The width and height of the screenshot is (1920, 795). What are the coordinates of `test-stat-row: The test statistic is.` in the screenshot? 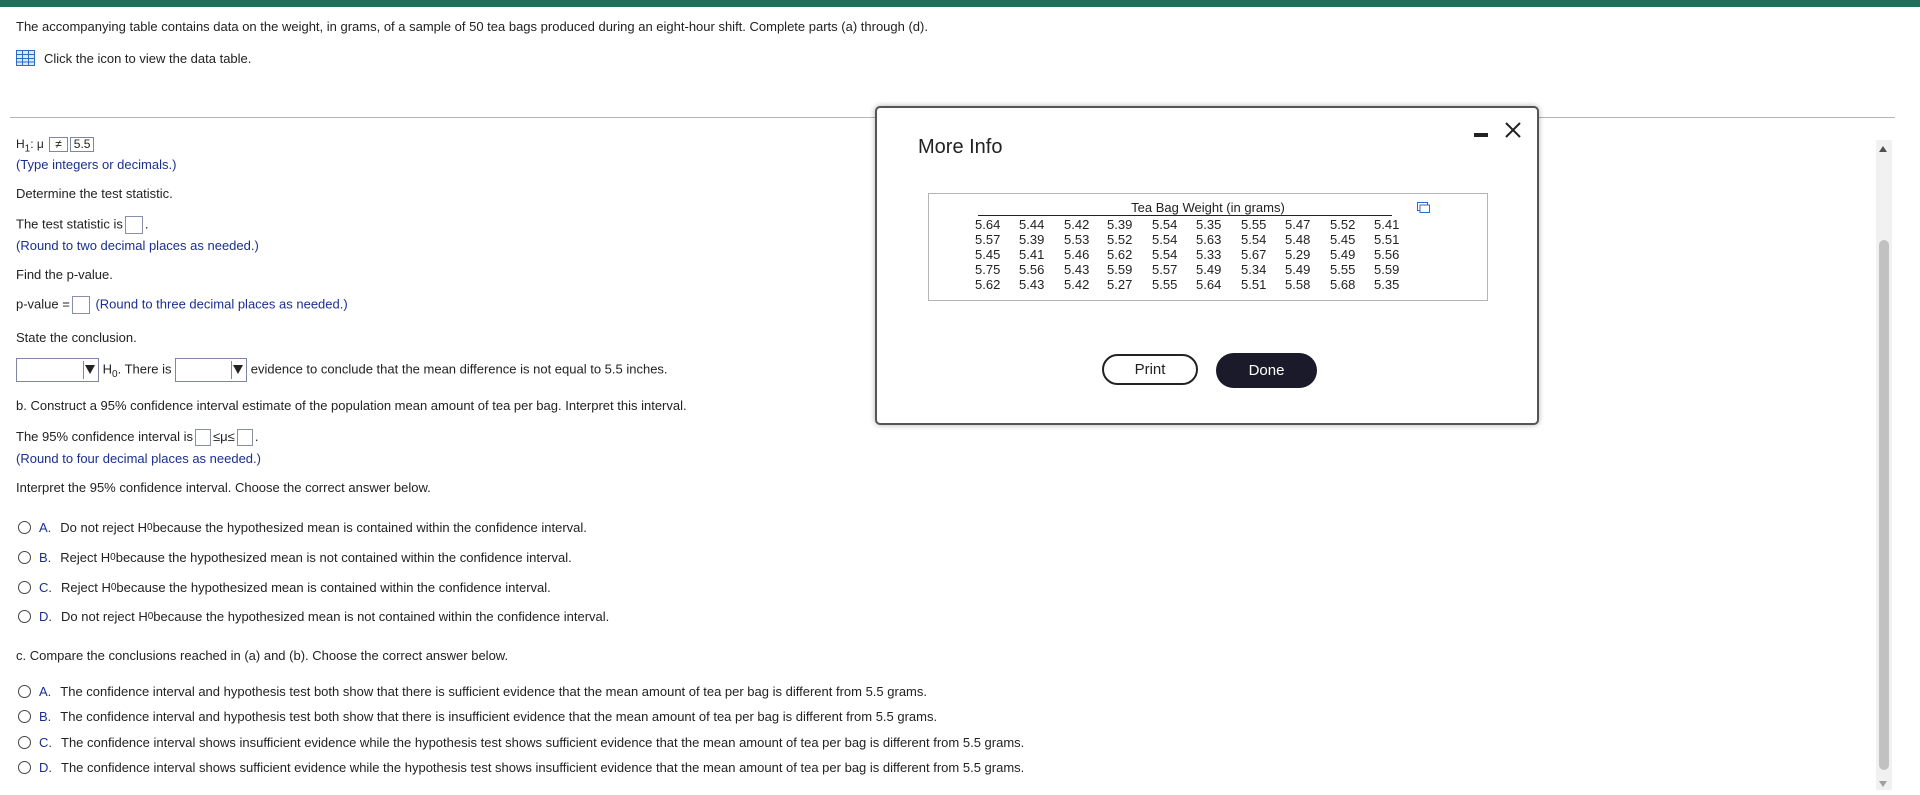 It's located at (82, 225).